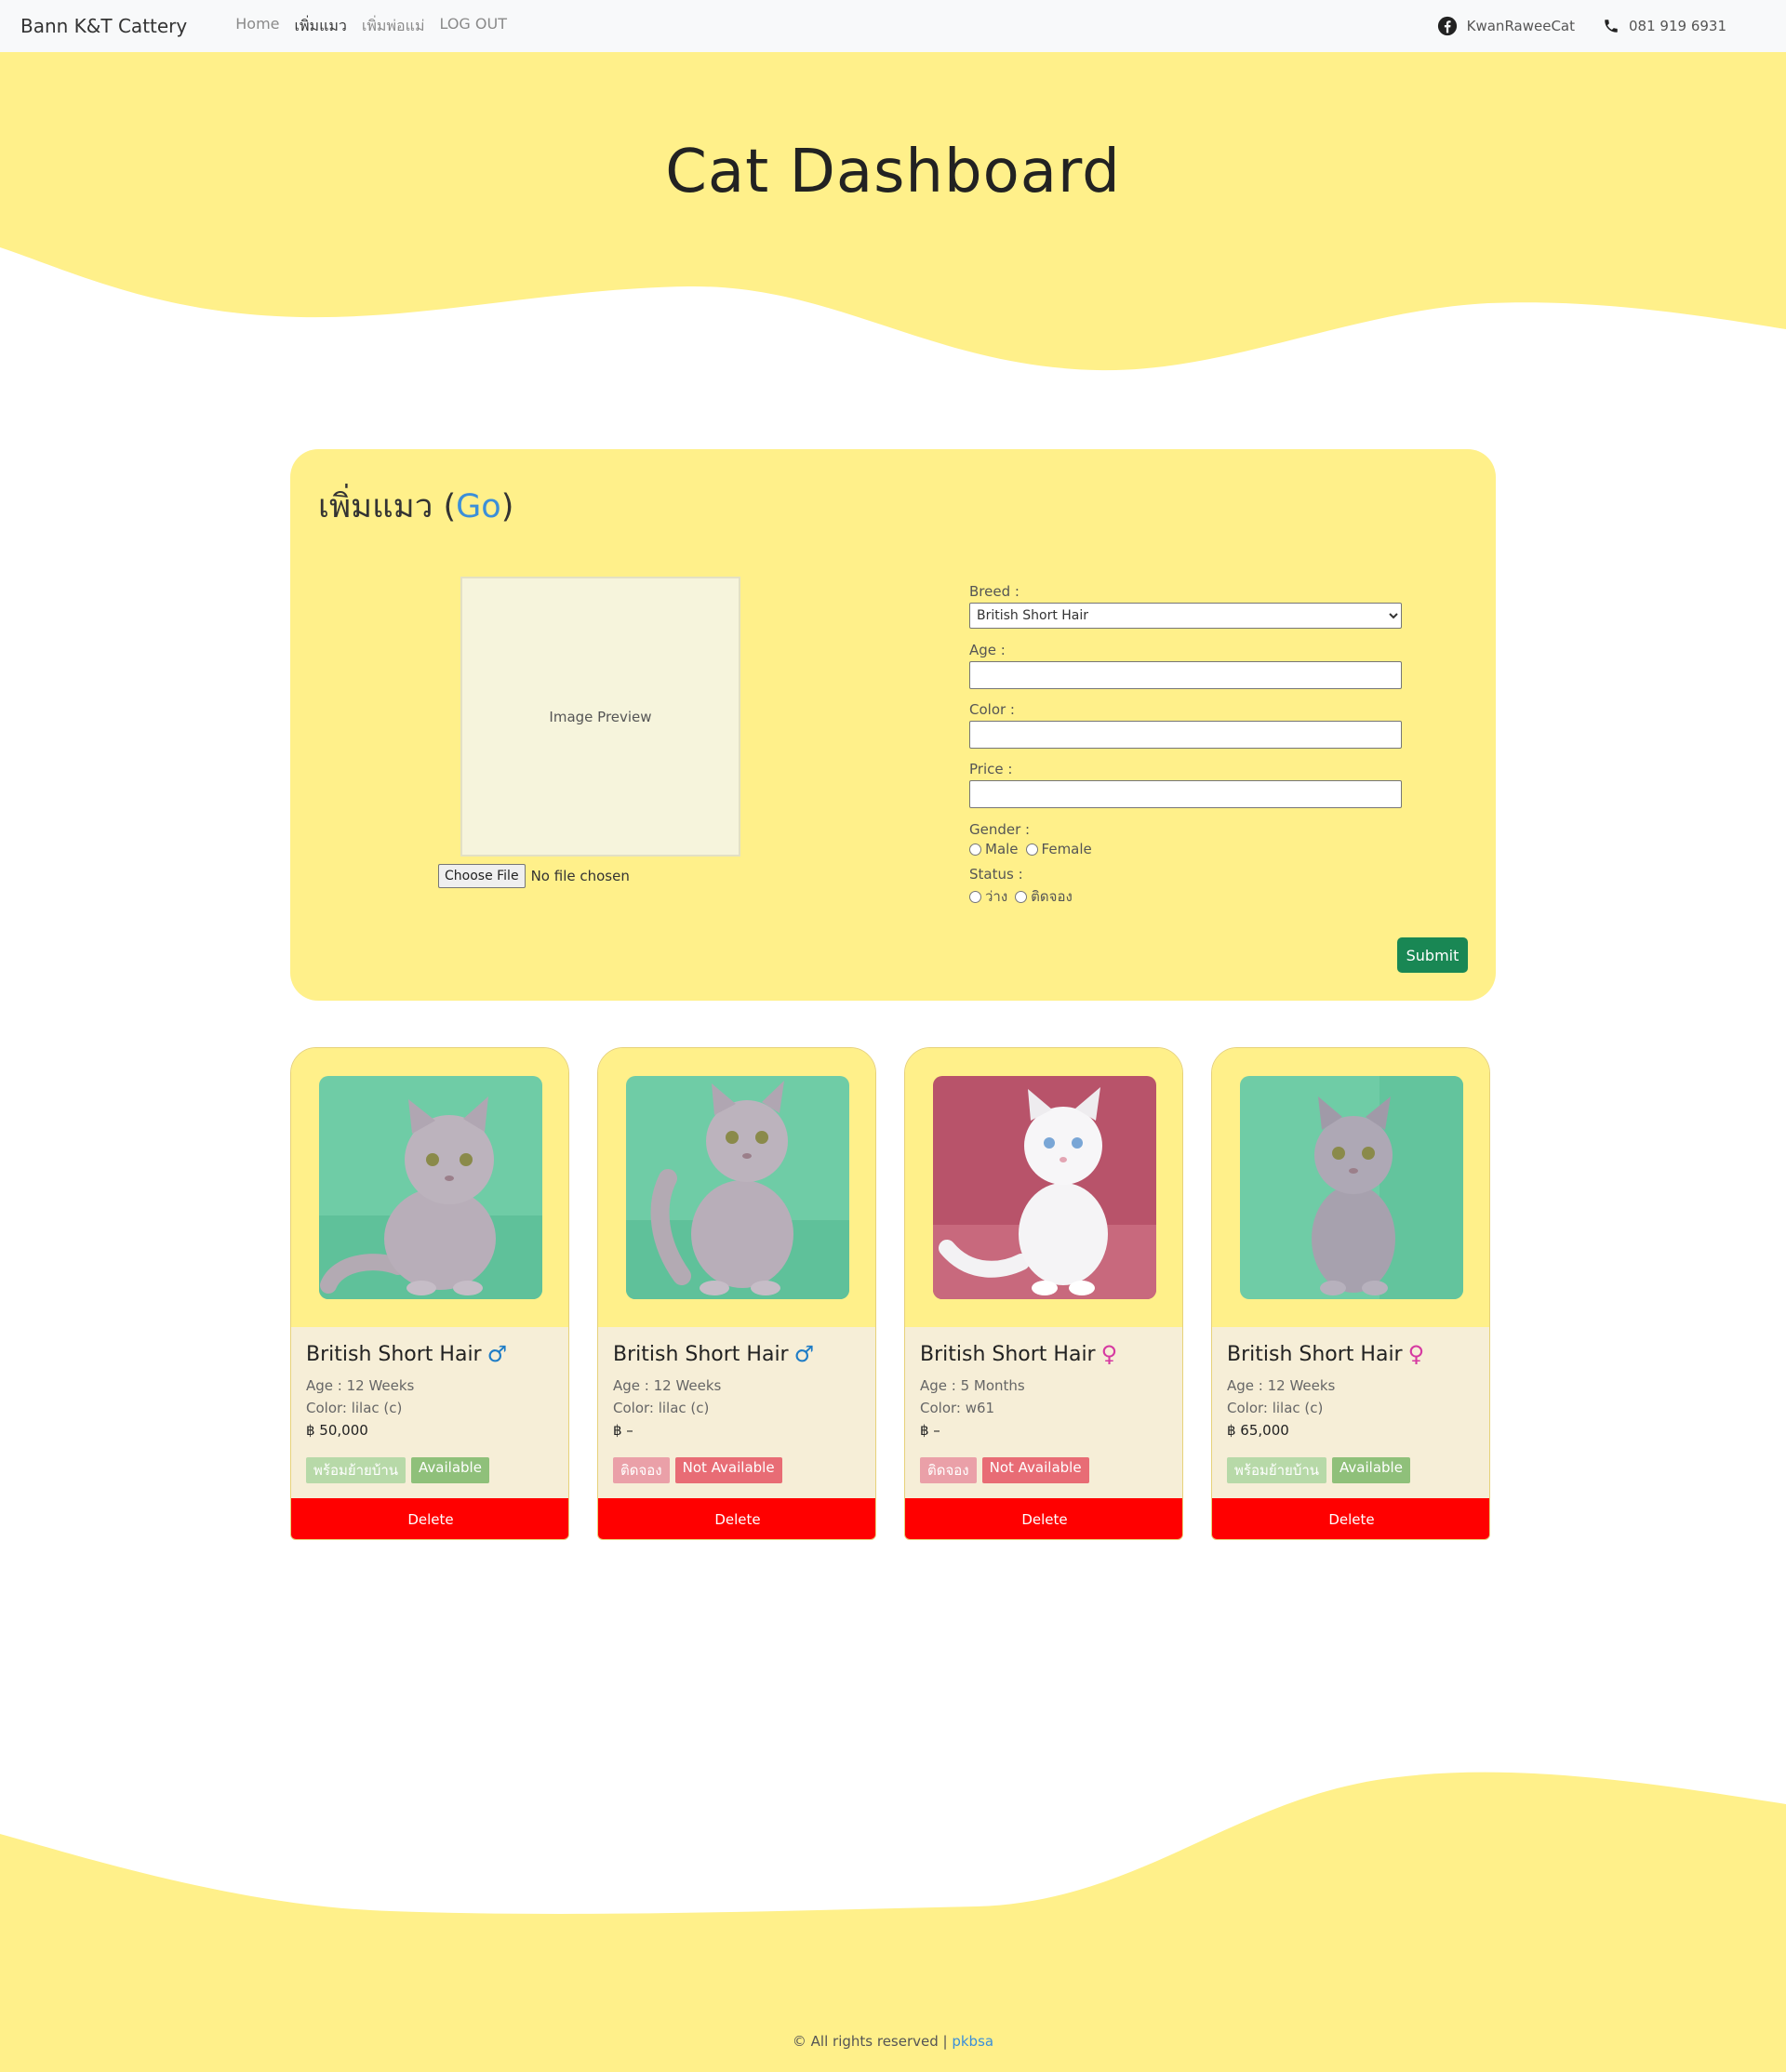 The image size is (1786, 2072). I want to click on nav-link-home: Home, so click(257, 26).